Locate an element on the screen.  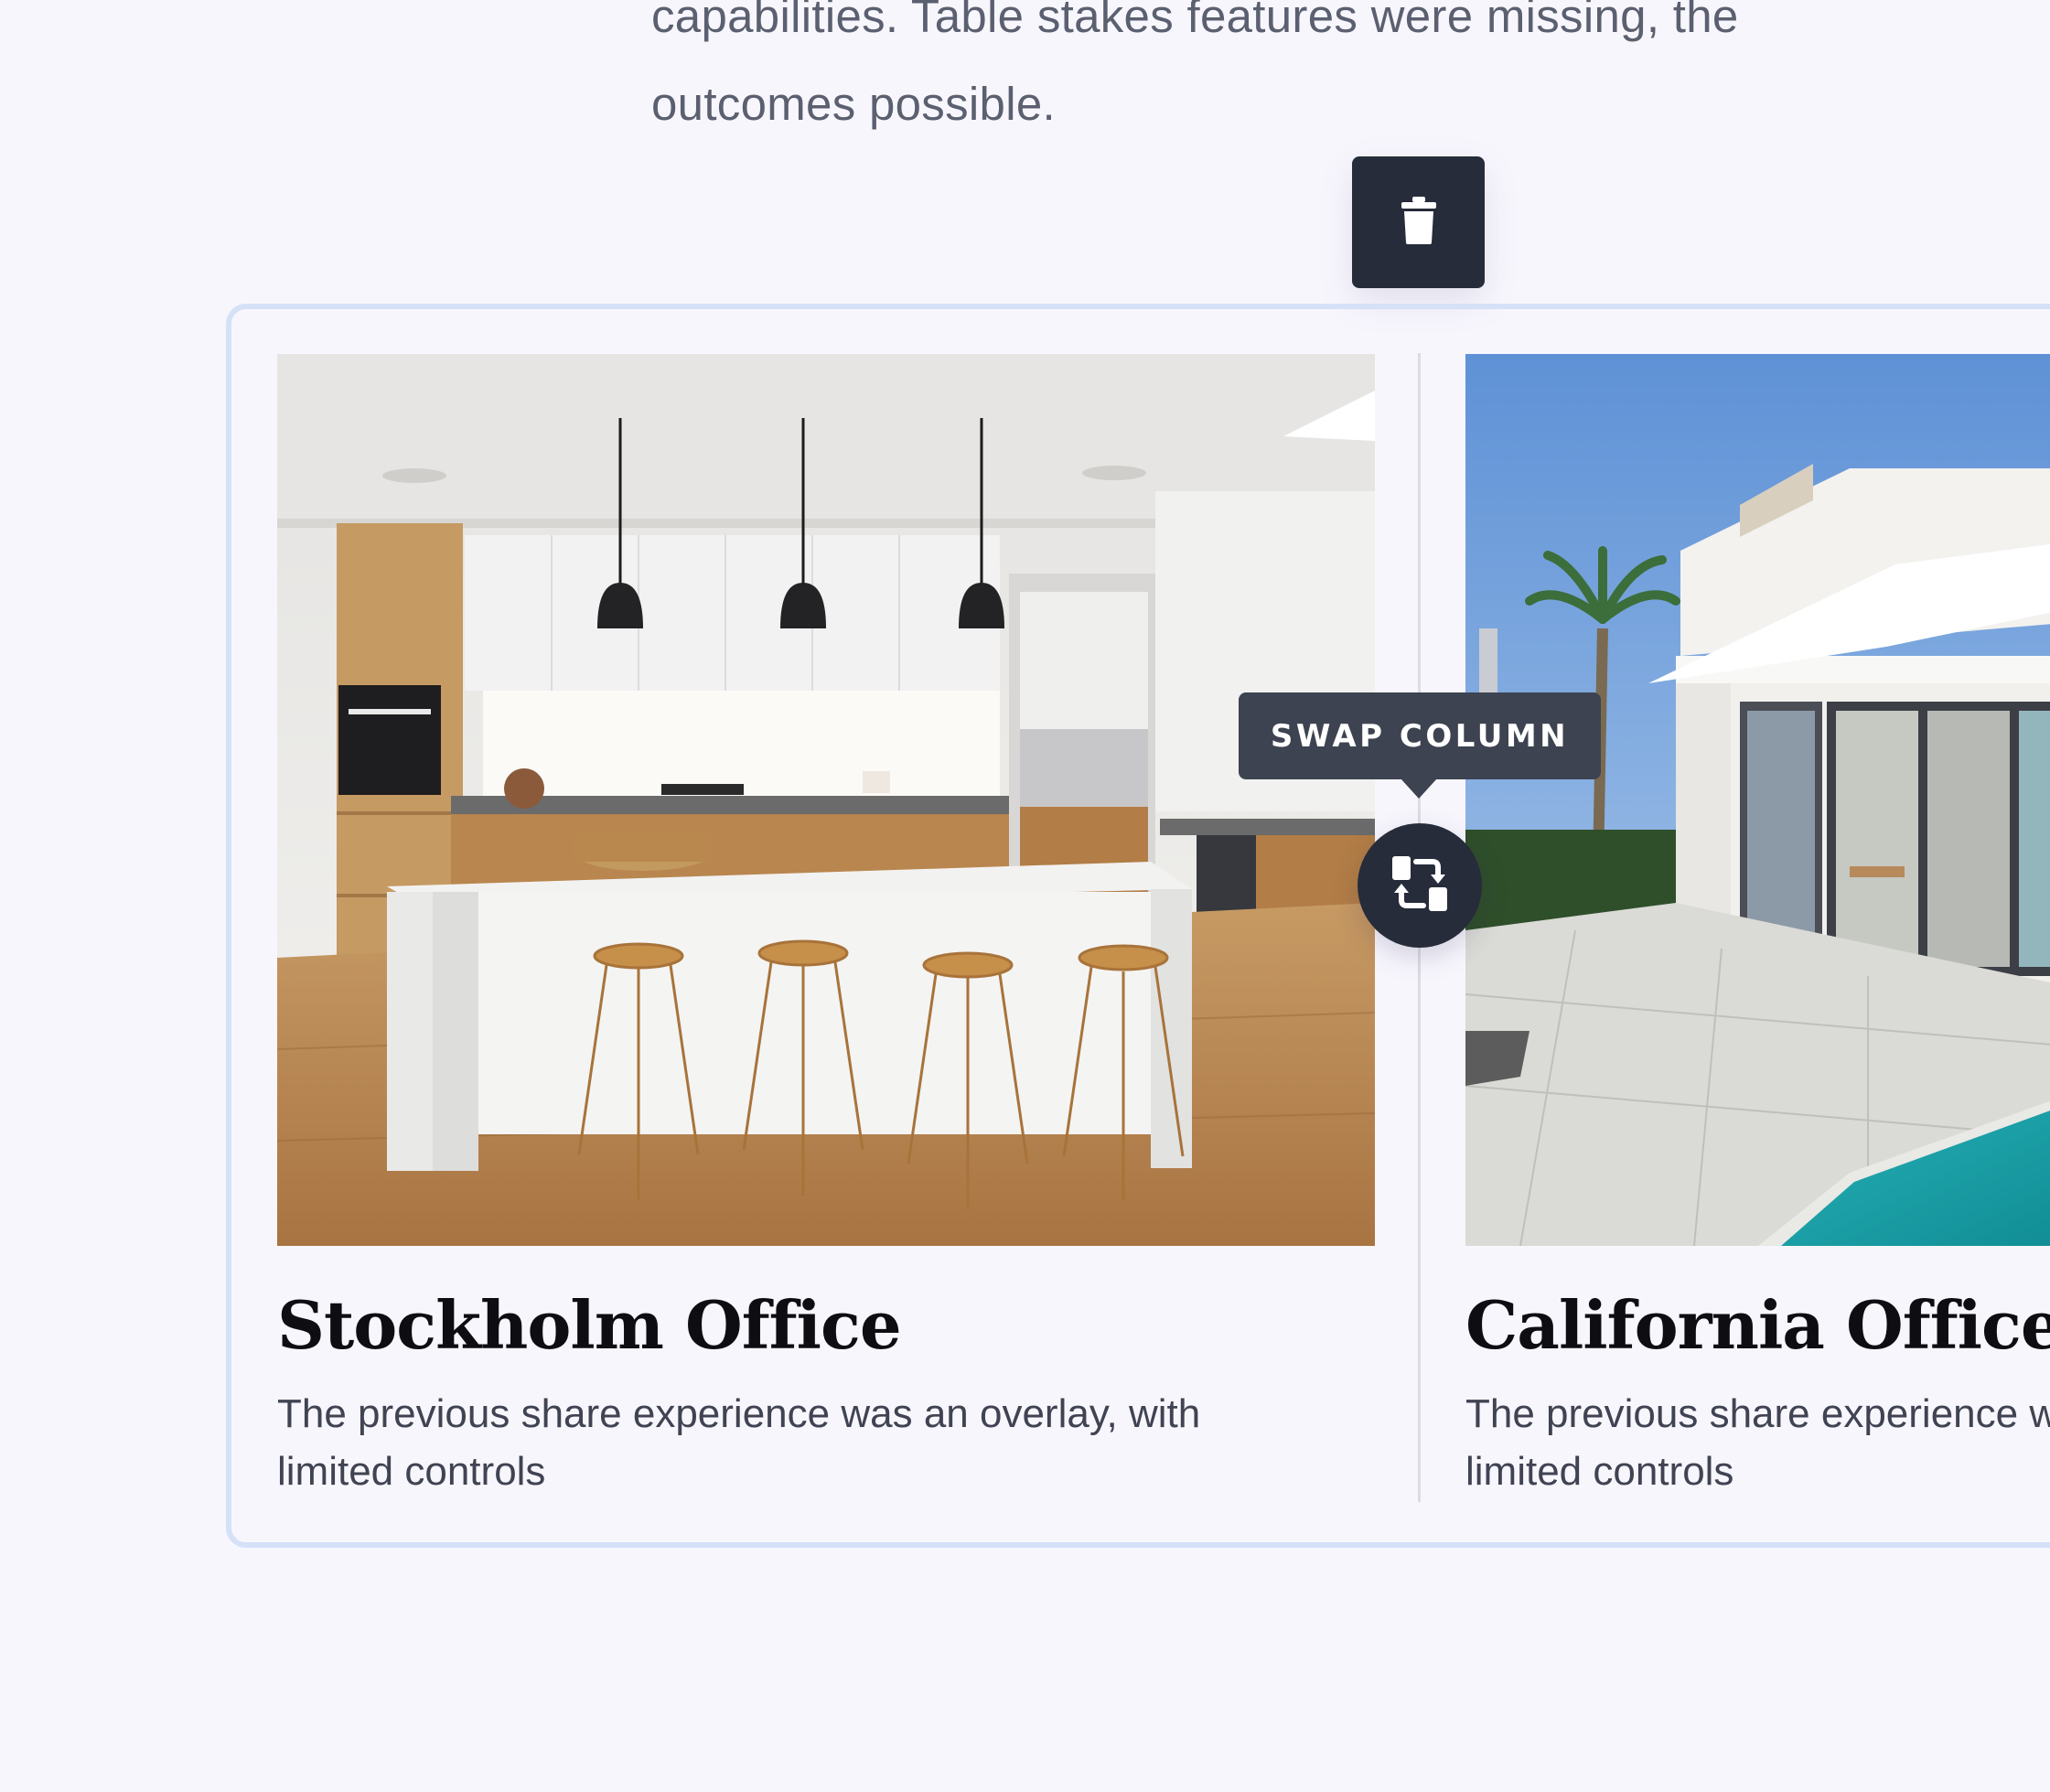
swap-column-button is located at coordinates (1420, 885).